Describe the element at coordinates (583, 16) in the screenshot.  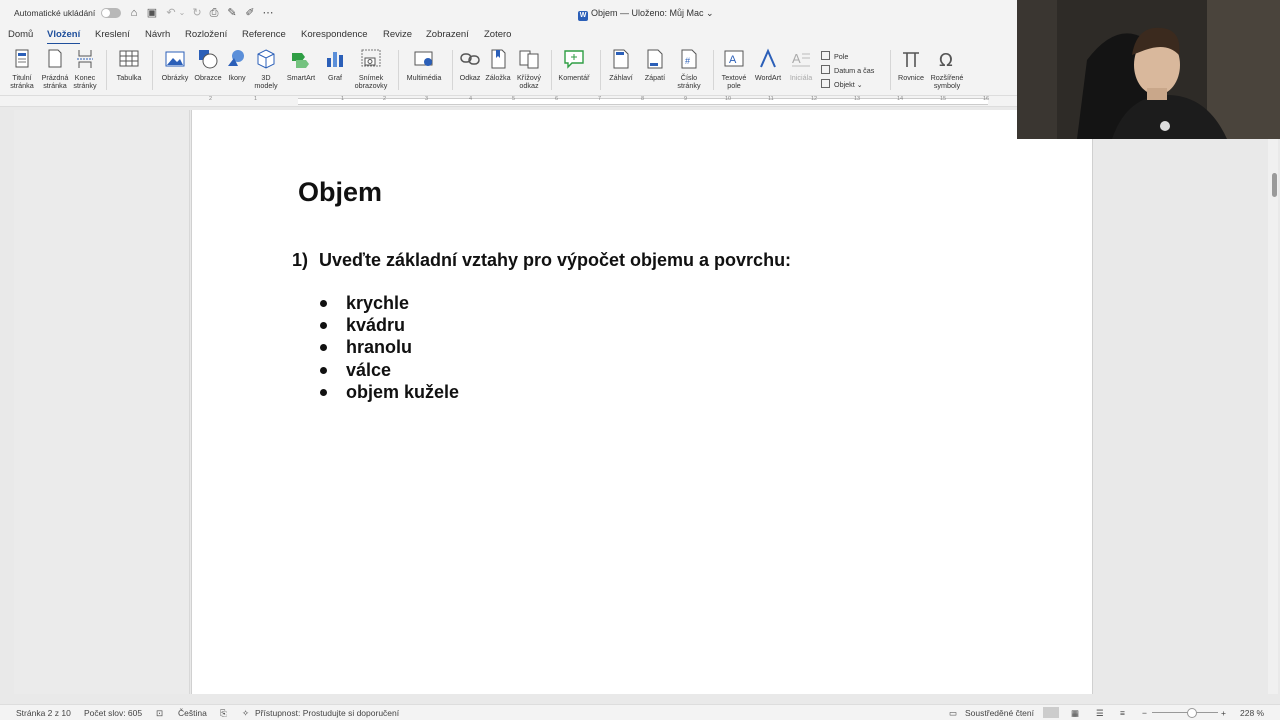
I see `word-icon: W` at that location.